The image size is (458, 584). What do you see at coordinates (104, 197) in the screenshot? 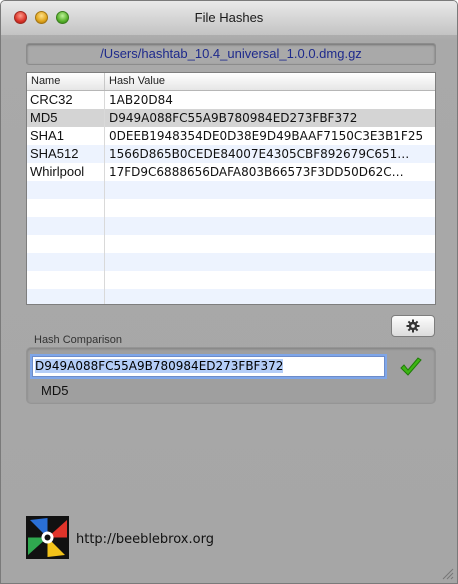
I see `column-divider-line` at bounding box center [104, 197].